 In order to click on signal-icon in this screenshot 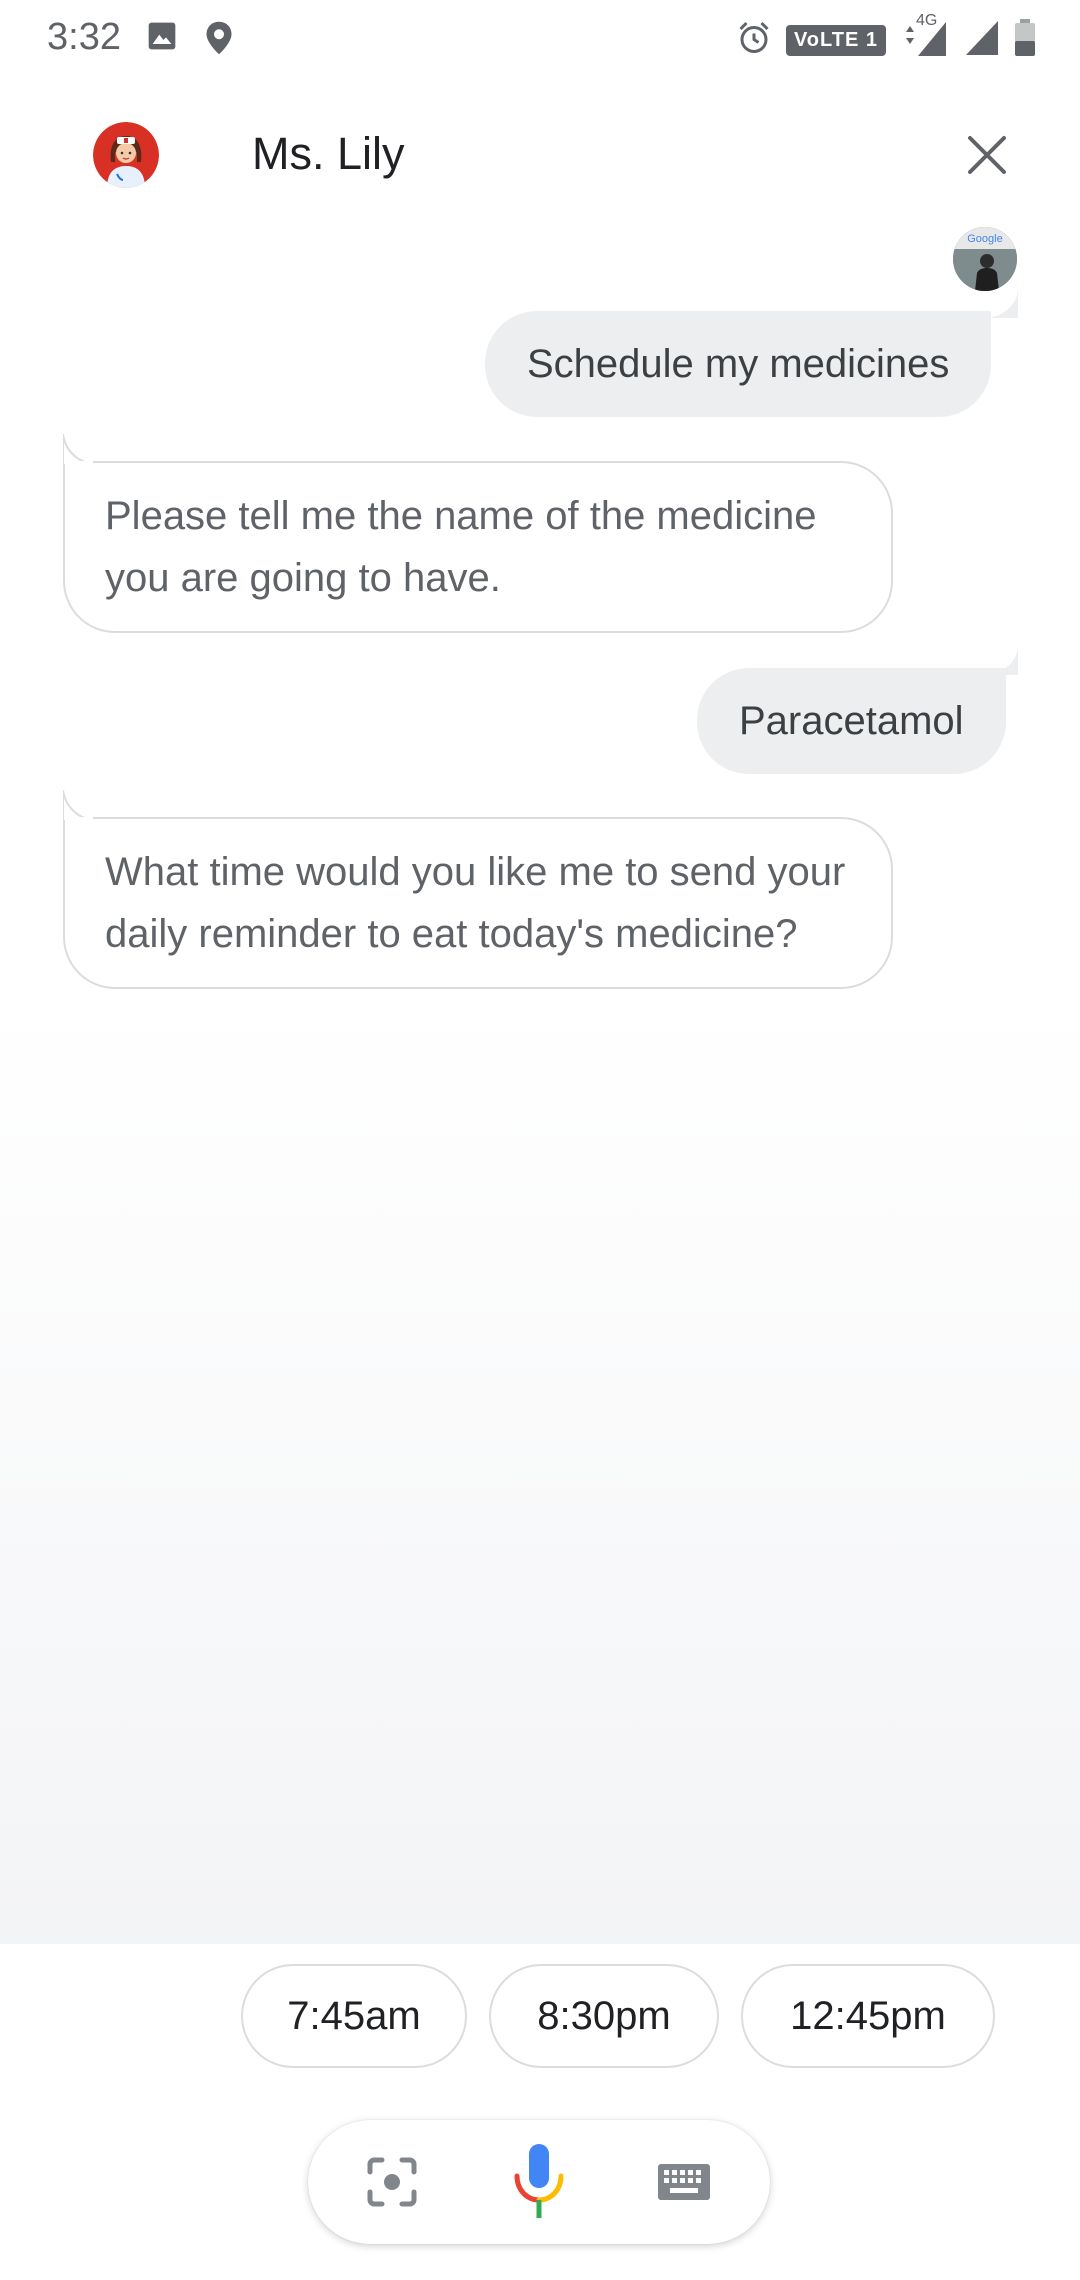, I will do `click(982, 40)`.